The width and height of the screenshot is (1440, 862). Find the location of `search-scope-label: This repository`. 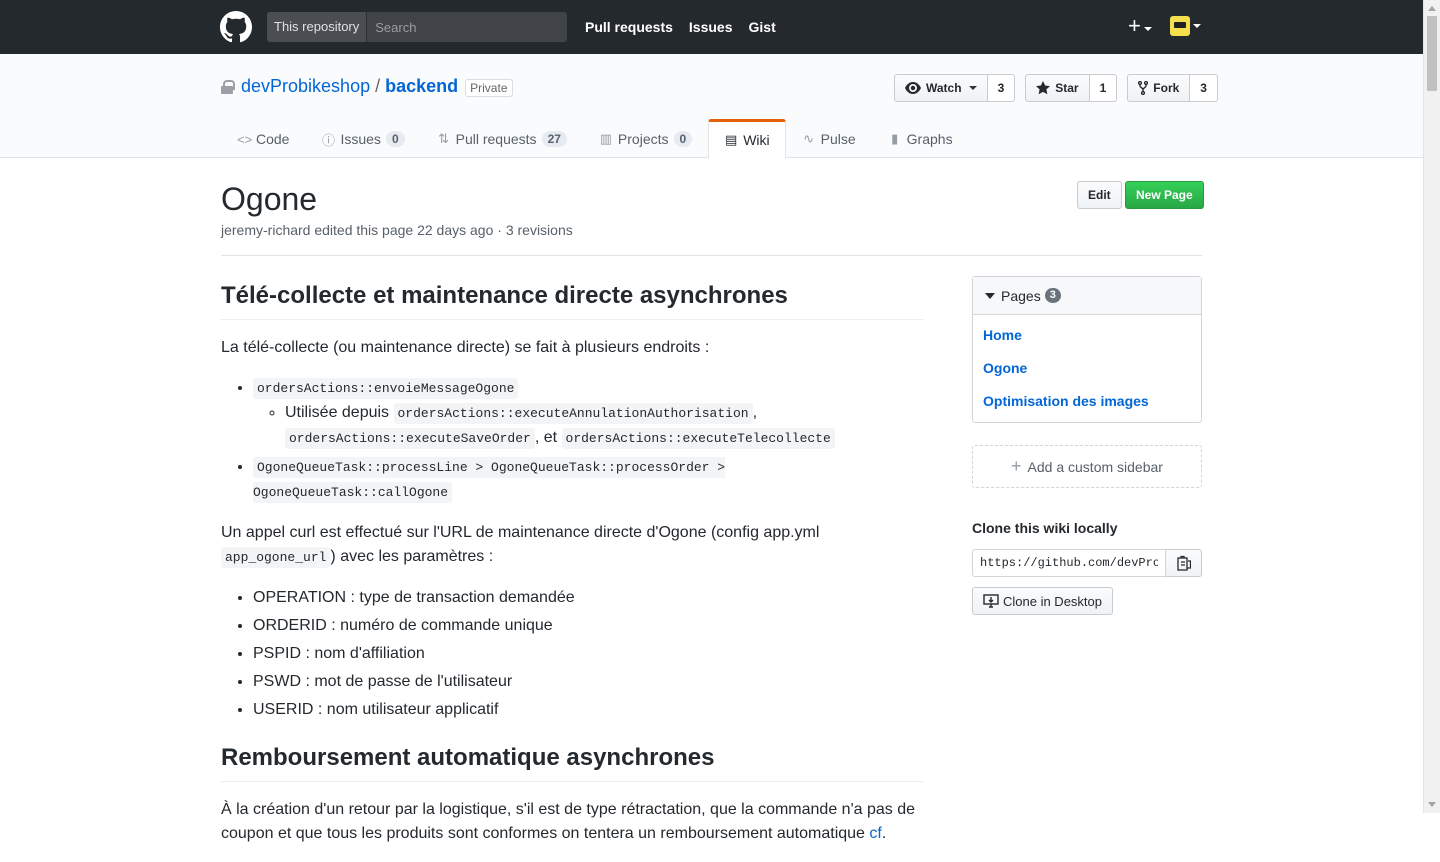

search-scope-label: This repository is located at coordinates (317, 27).